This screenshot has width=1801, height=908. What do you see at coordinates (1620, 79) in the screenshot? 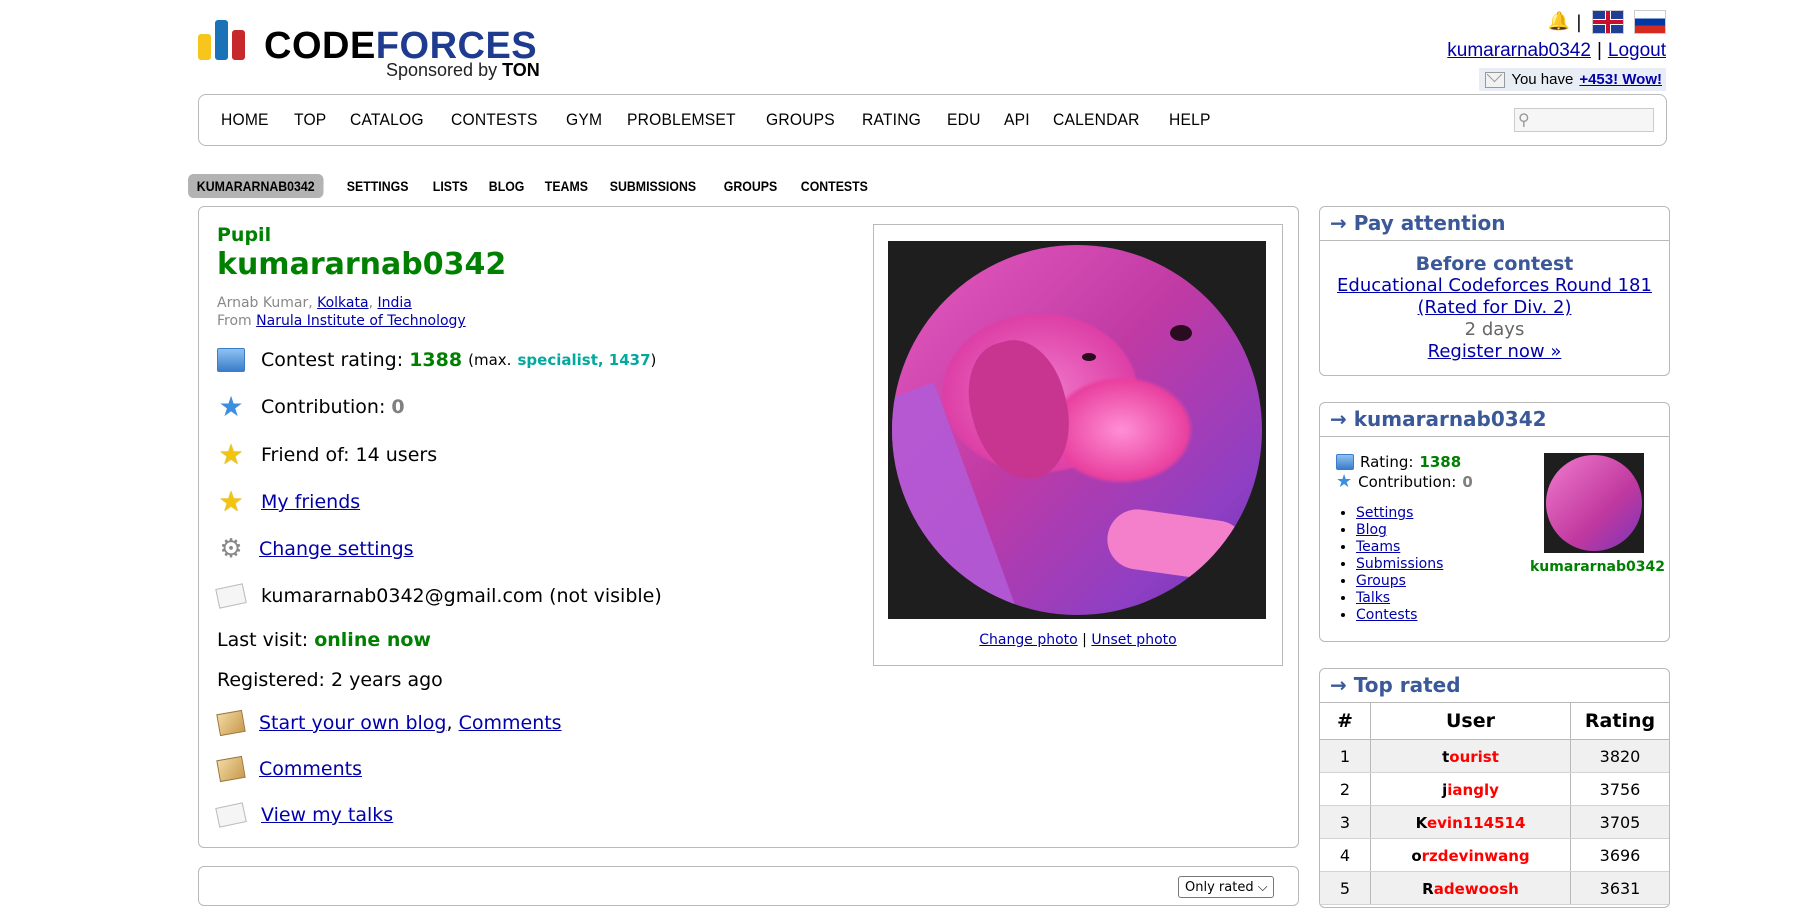
I see `mail-count-link: +453! Wow!` at bounding box center [1620, 79].